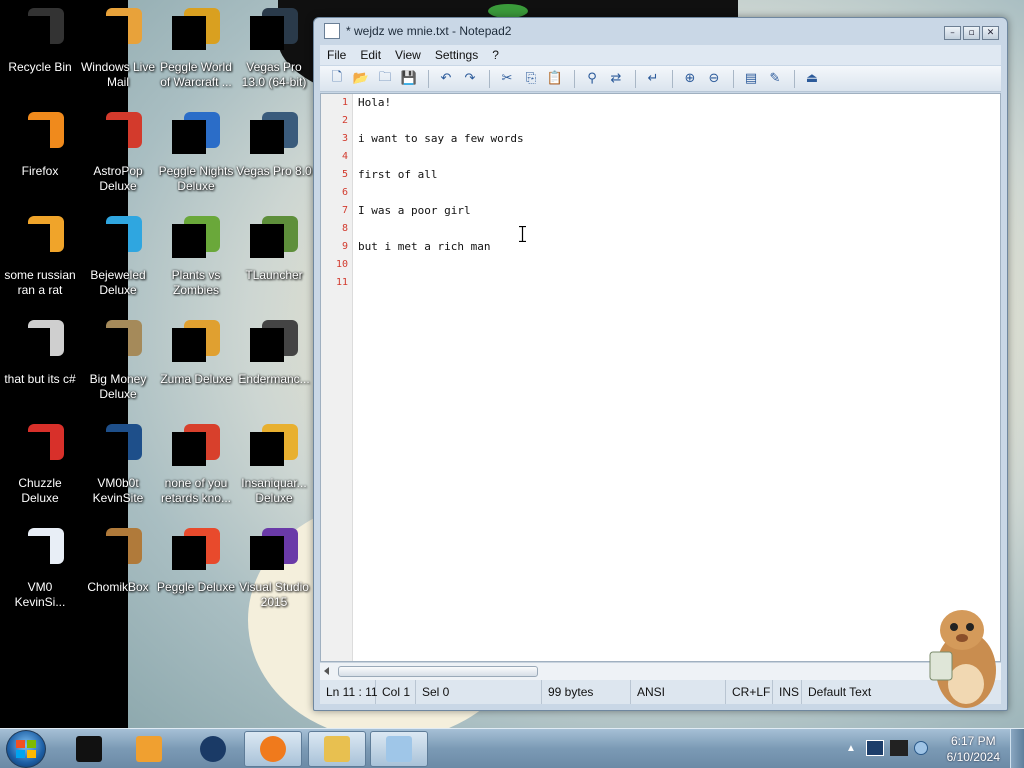 Image resolution: width=1024 pixels, height=768 pixels. I want to click on title-bar: * wejdz we mnie.txt - Notepad2, so click(660, 31).